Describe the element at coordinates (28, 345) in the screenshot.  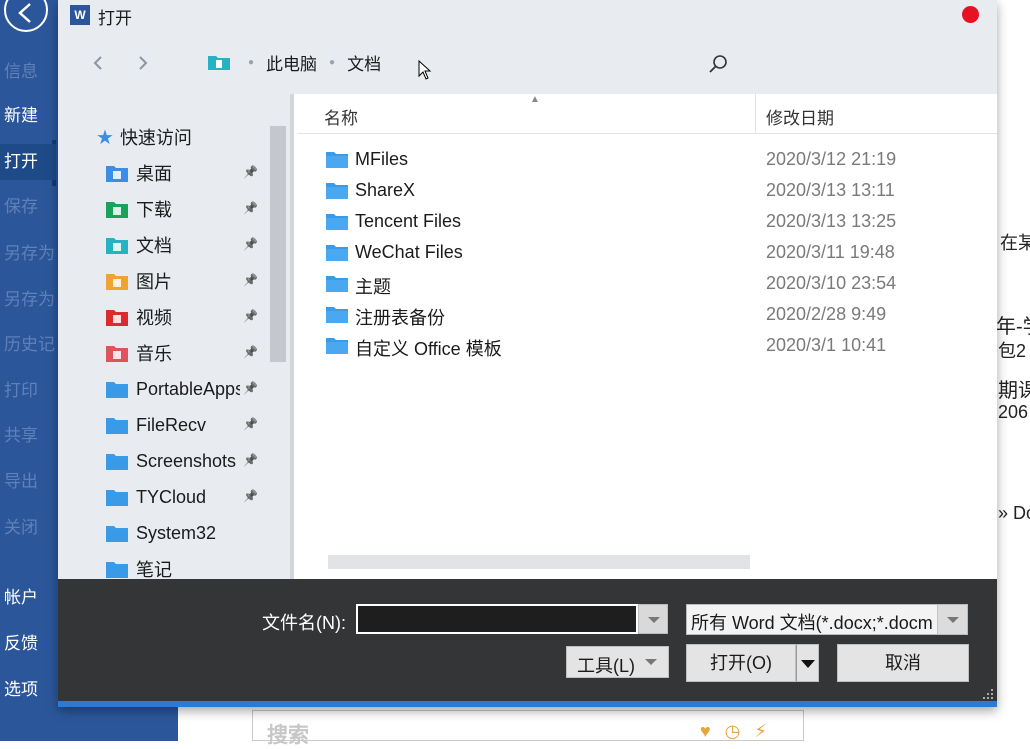
I see `rail-item: 历史记录` at that location.